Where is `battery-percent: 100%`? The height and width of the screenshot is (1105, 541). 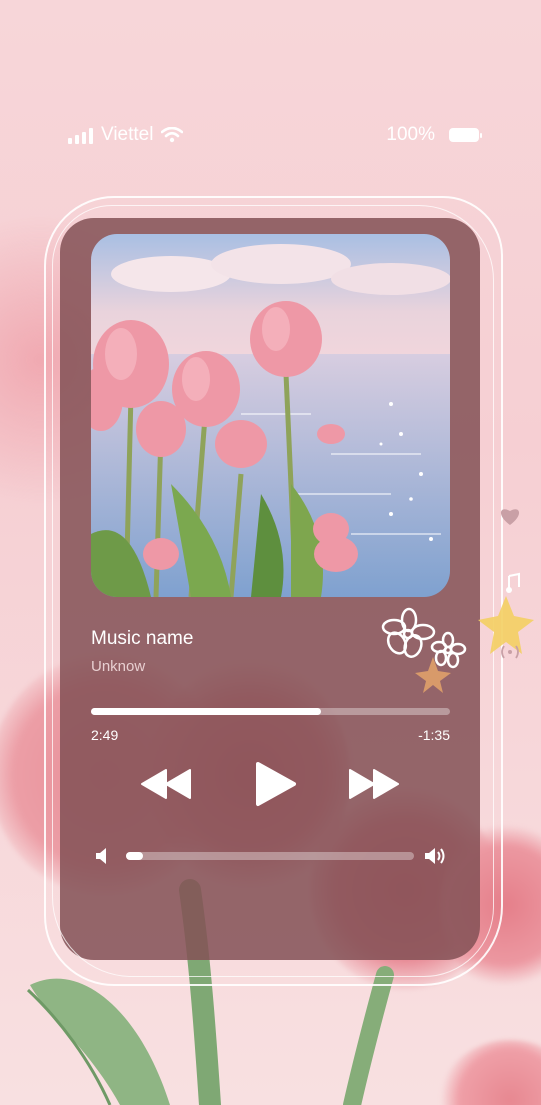
battery-percent: 100% is located at coordinates (410, 134).